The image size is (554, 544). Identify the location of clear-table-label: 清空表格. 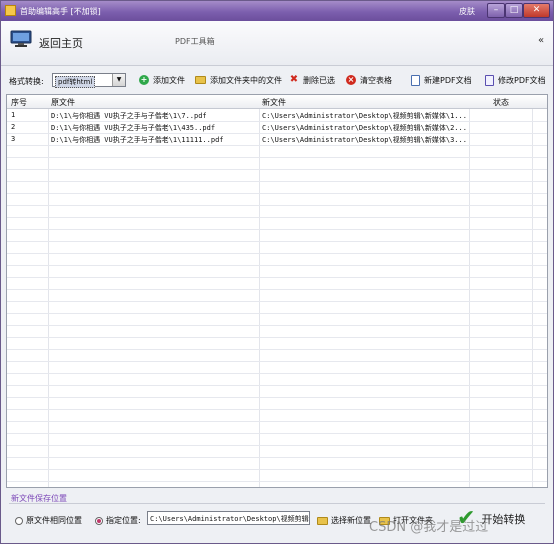
(376, 80).